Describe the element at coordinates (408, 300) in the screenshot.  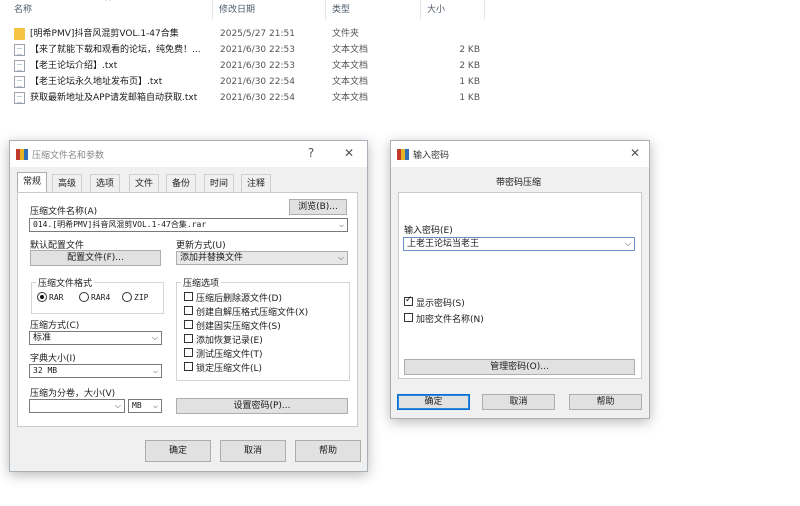
I see `show-password-checkbox` at that location.